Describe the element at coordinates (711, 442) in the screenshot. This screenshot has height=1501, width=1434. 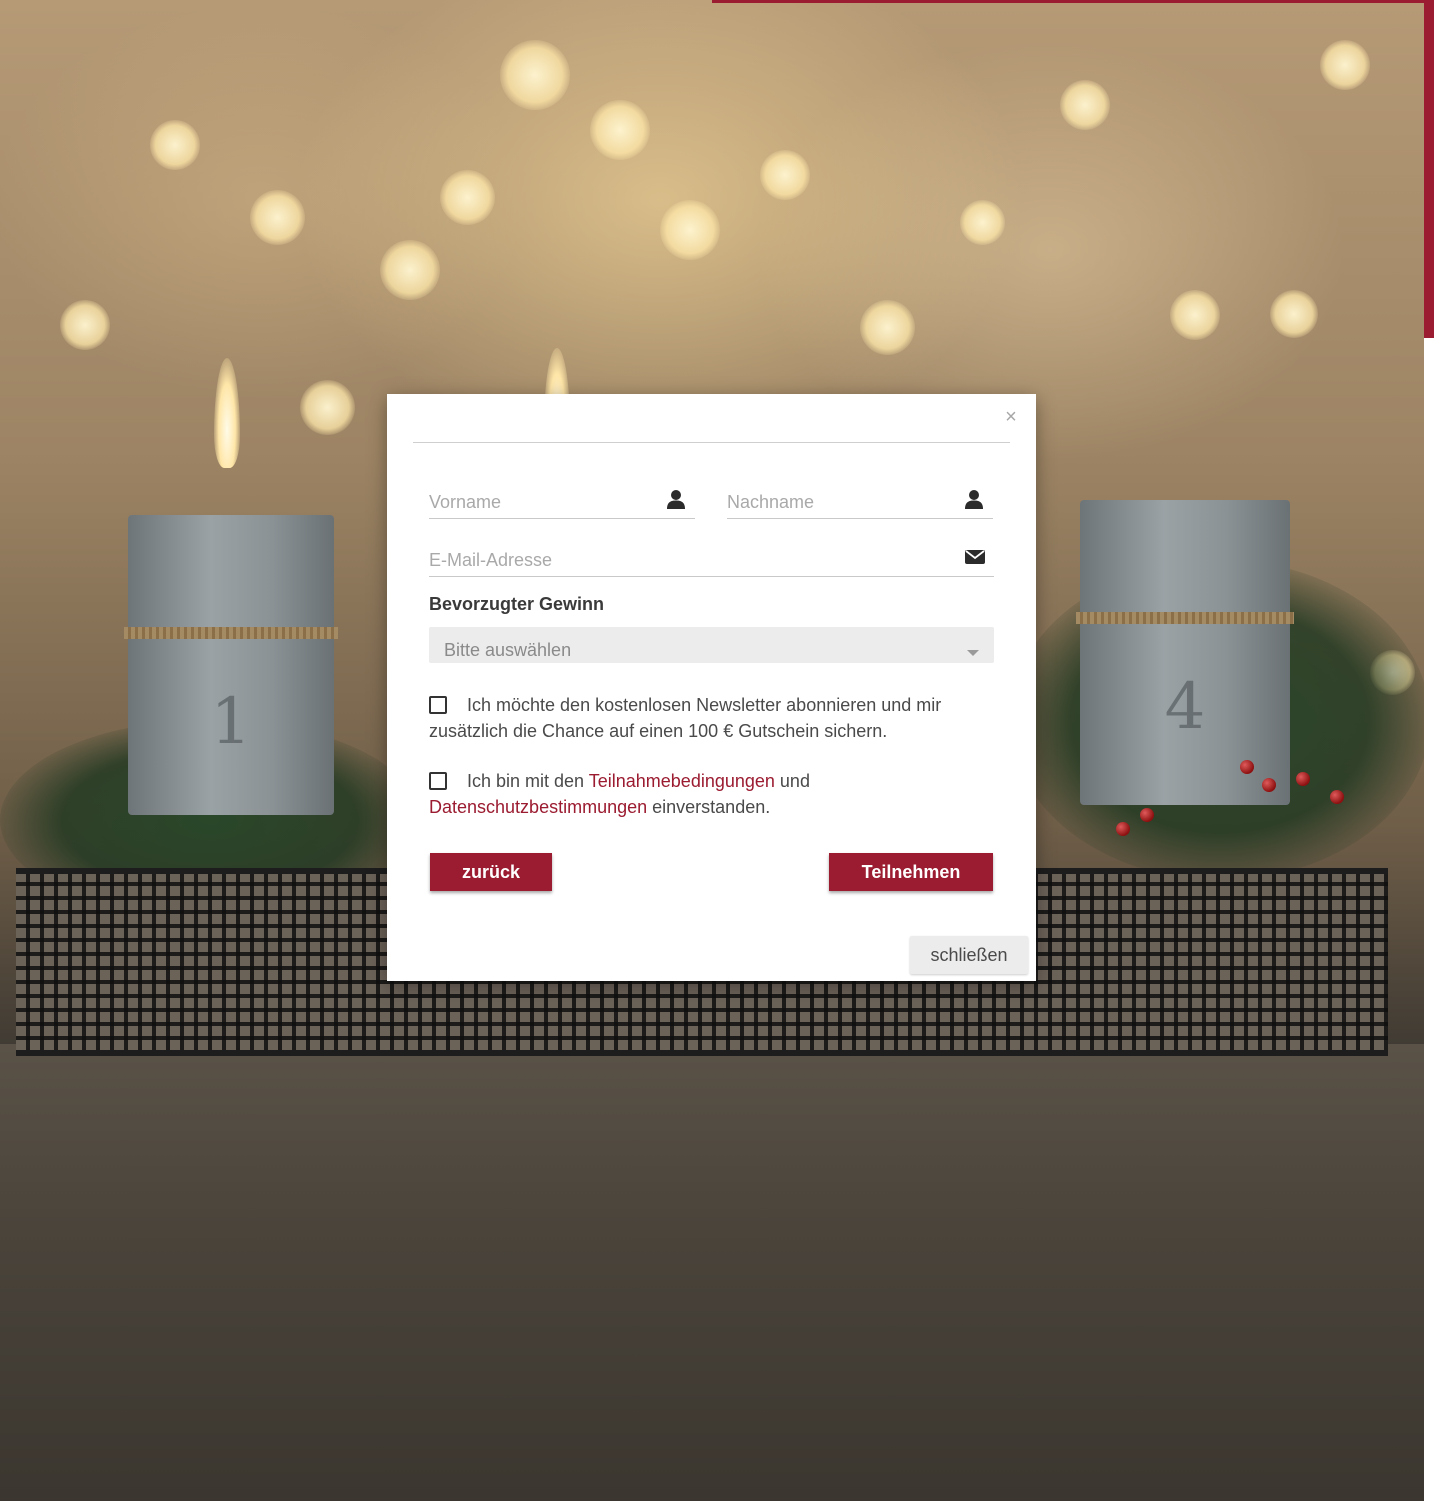
I see `modal-header-divider` at that location.